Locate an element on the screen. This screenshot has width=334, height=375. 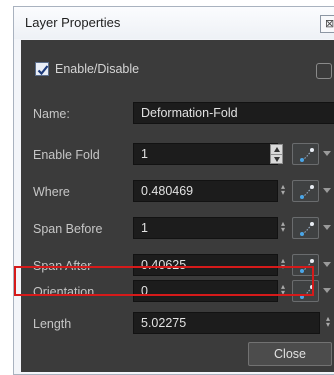
orientation-spinner-icon: ▴ ▾ is located at coordinates (283, 290).